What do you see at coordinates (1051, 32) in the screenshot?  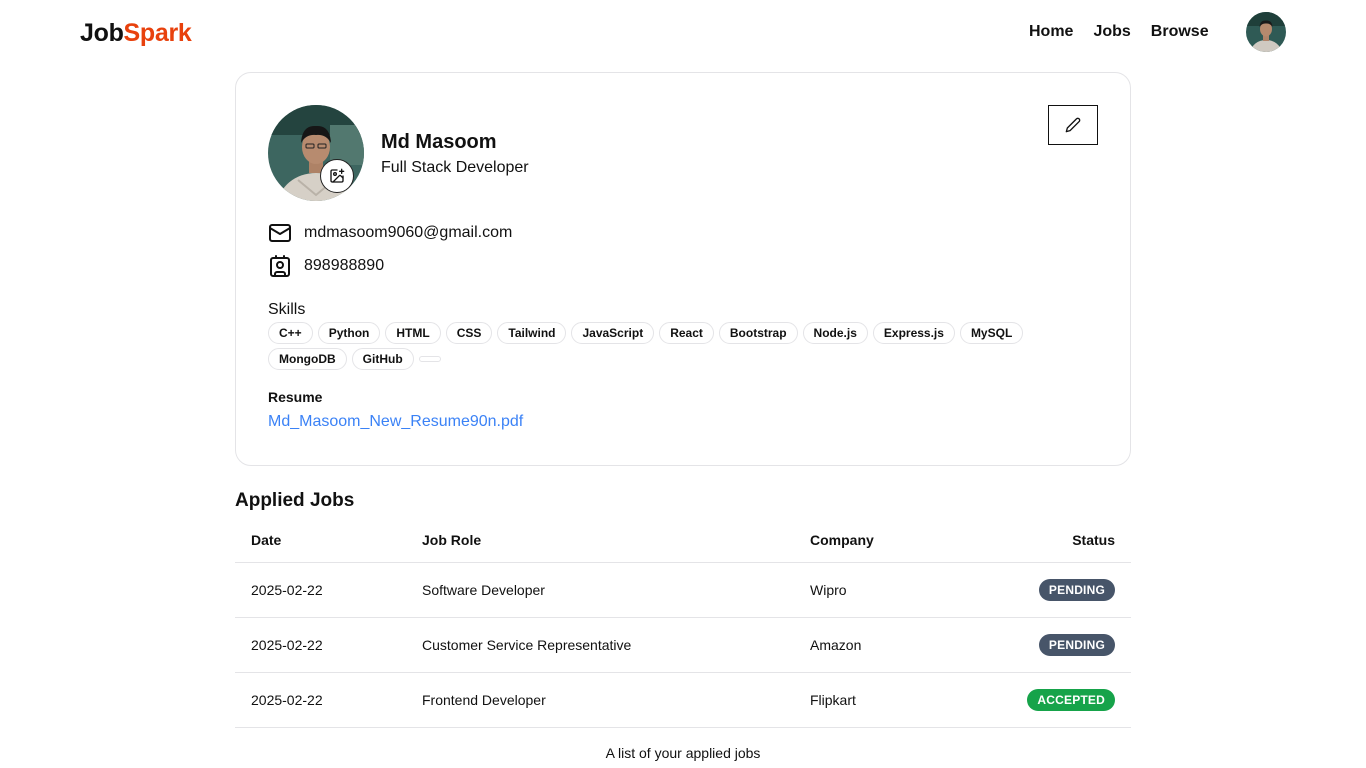 I see `nav-link-home: Home` at bounding box center [1051, 32].